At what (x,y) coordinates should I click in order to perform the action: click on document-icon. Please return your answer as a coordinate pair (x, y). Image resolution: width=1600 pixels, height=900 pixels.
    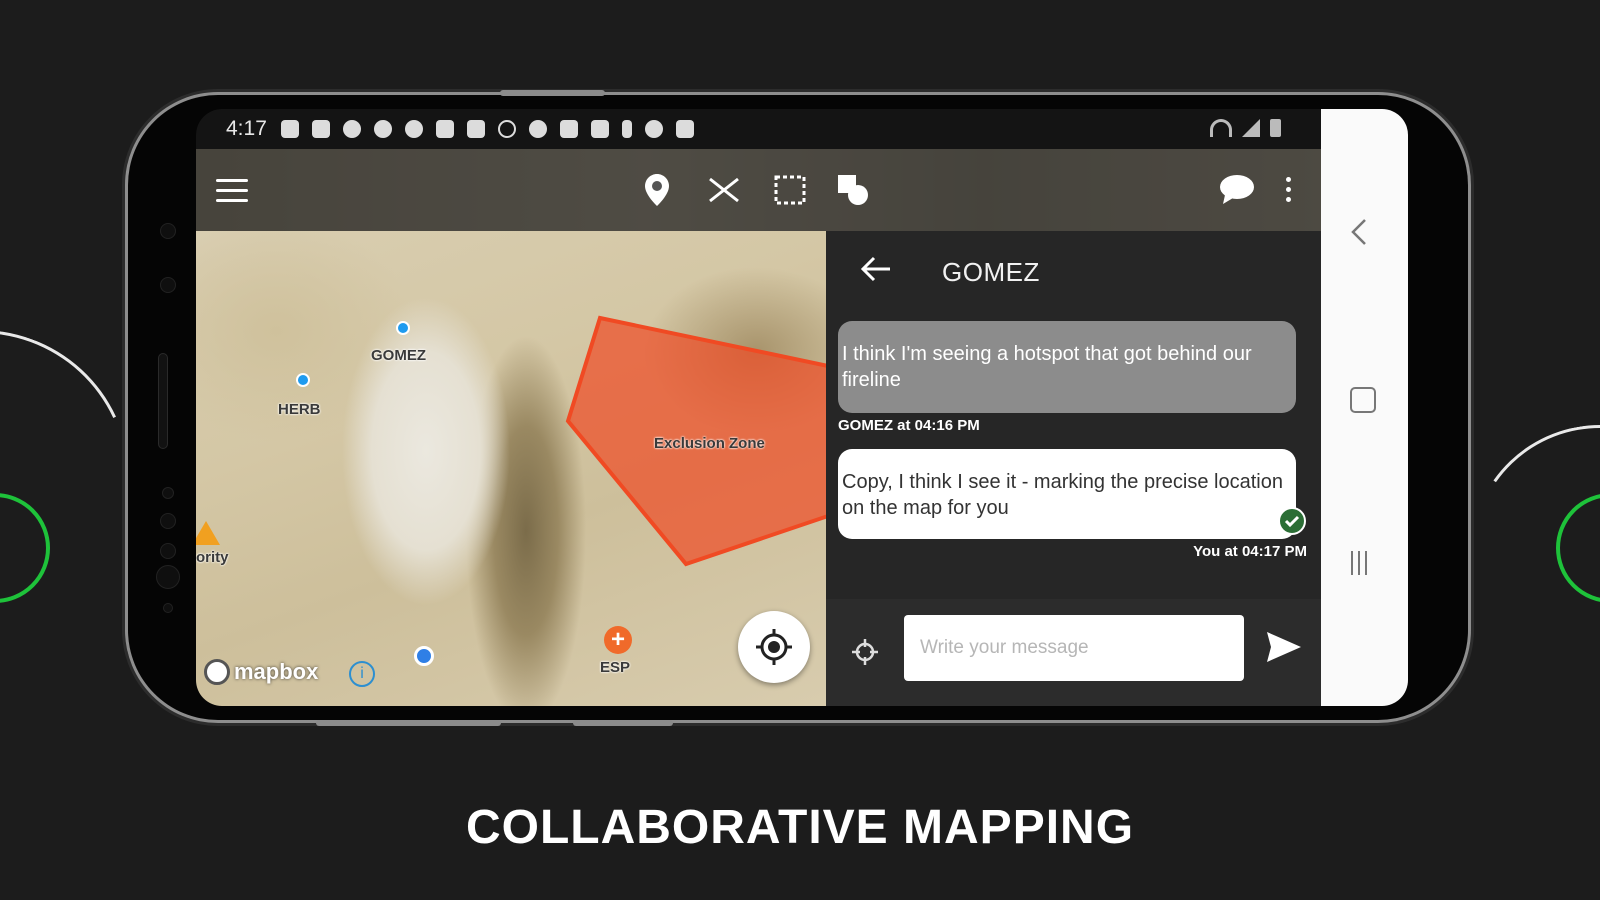
    Looking at the image, I should click on (684, 129).